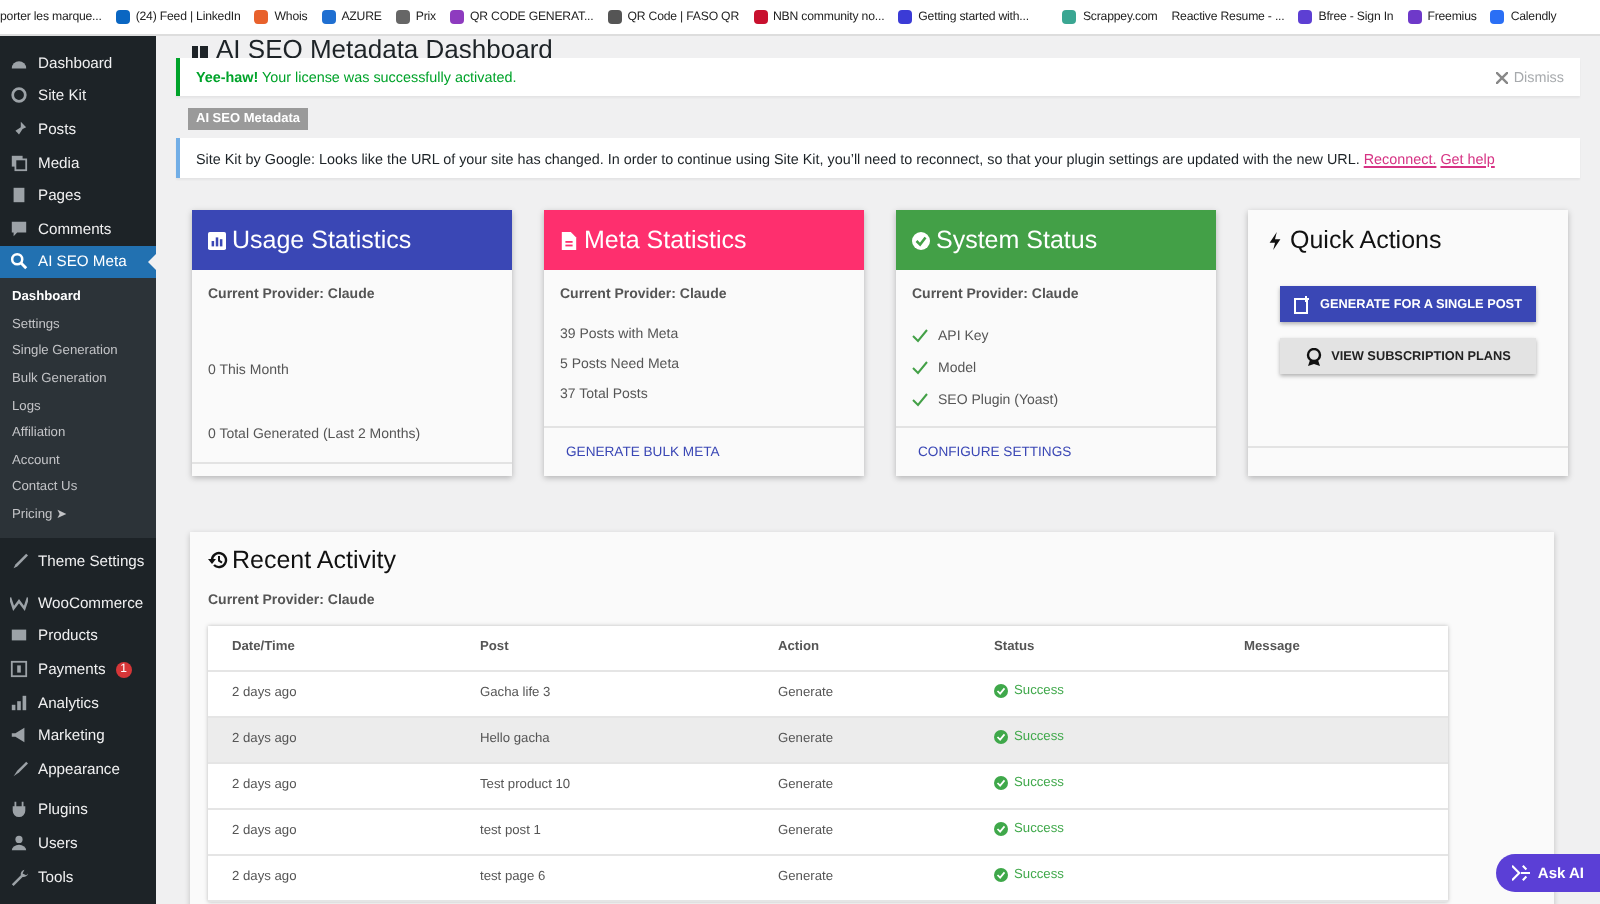 The height and width of the screenshot is (904, 1600). What do you see at coordinates (1501, 77) in the screenshot?
I see `close-icon` at bounding box center [1501, 77].